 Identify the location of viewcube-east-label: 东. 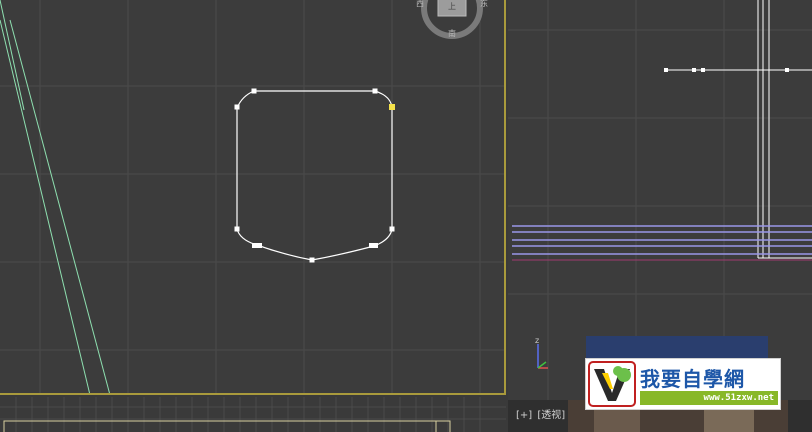
(484, 4).